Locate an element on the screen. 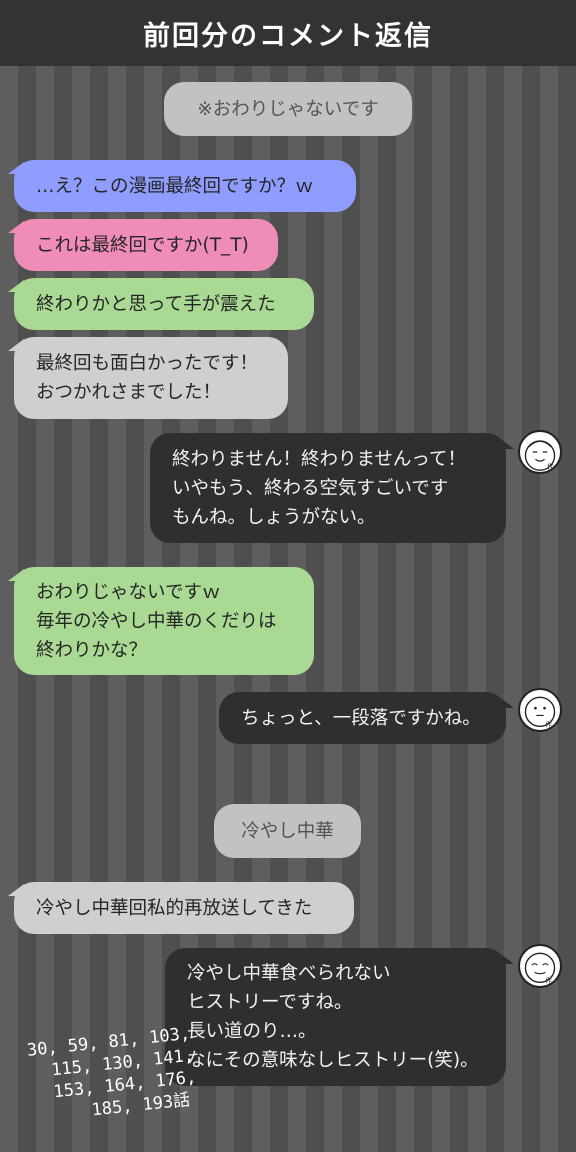  reader-message-bubble: …え？この漫画最終回ですか？ｗ is located at coordinates (182, 186).